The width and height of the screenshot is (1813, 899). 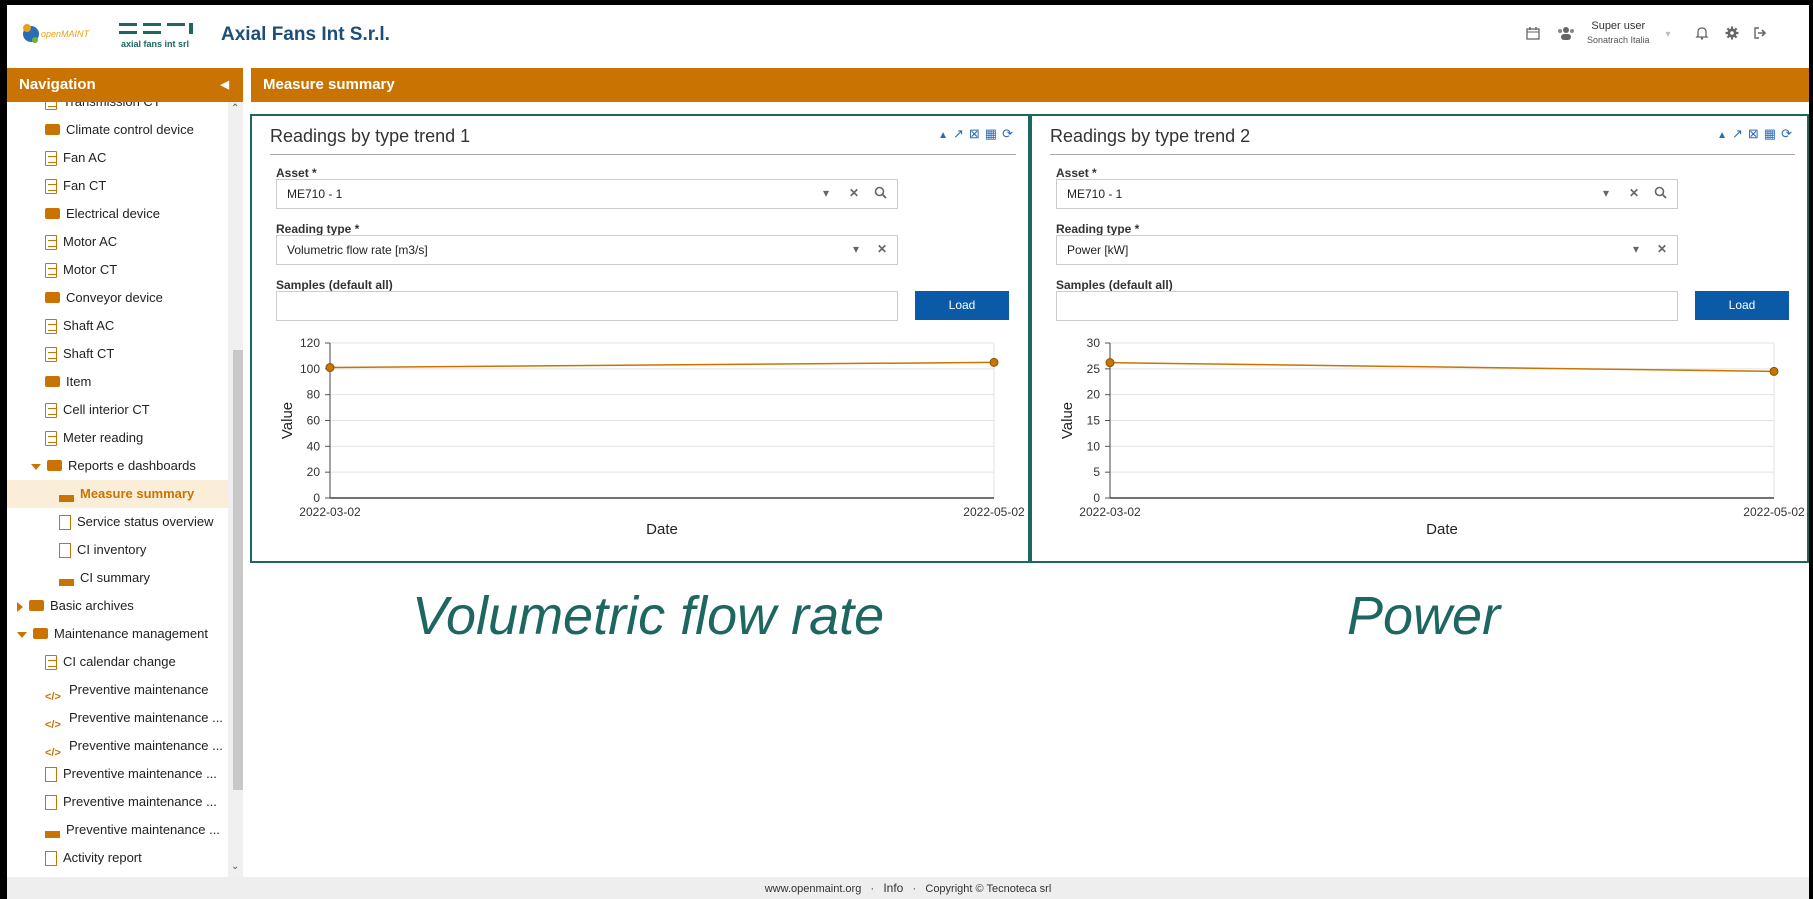 What do you see at coordinates (125, 85) in the screenshot?
I see `navigation-header: Navigation ◀` at bounding box center [125, 85].